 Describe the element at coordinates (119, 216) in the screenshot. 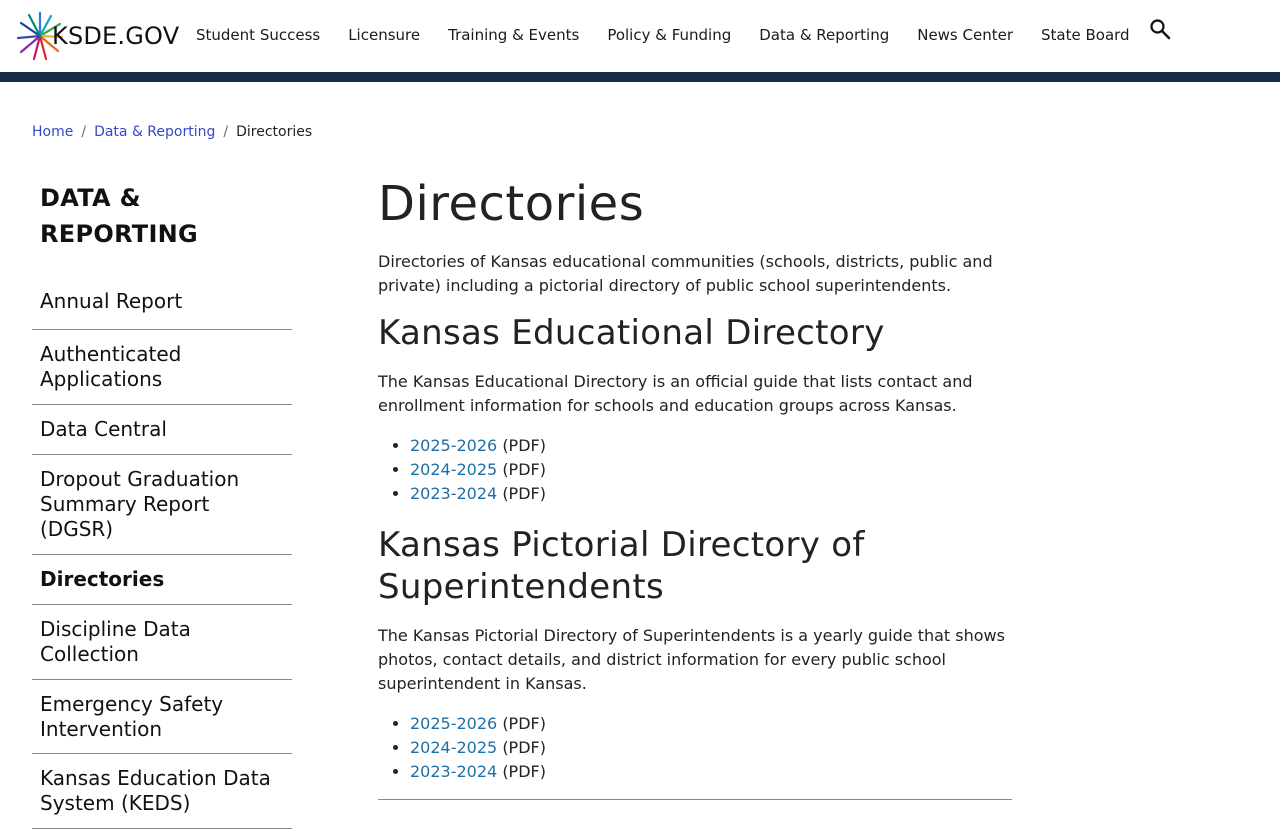

I see `sidebar-title: DATA & REPORTING` at that location.